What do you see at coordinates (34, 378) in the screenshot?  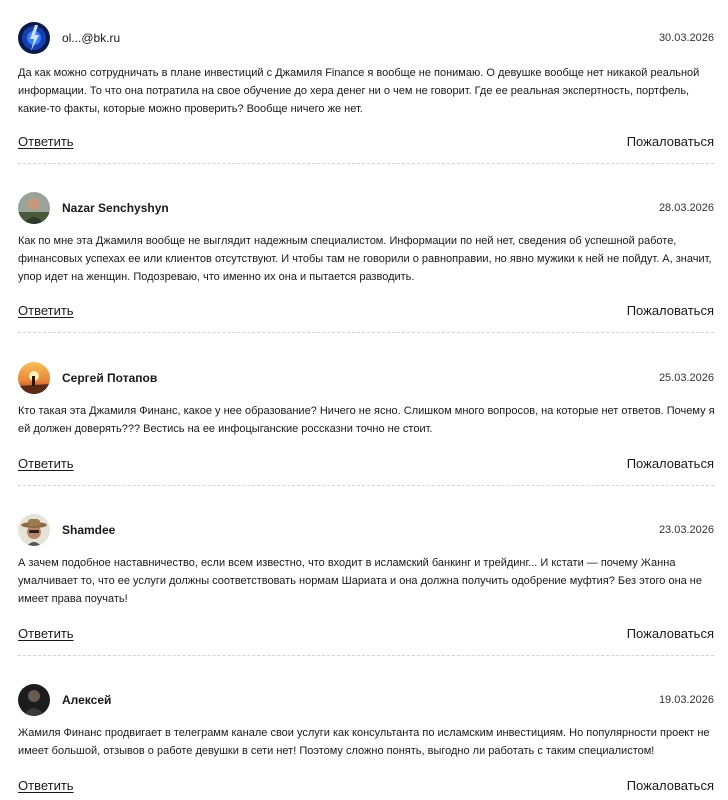 I see `sunset-avatar-icon` at bounding box center [34, 378].